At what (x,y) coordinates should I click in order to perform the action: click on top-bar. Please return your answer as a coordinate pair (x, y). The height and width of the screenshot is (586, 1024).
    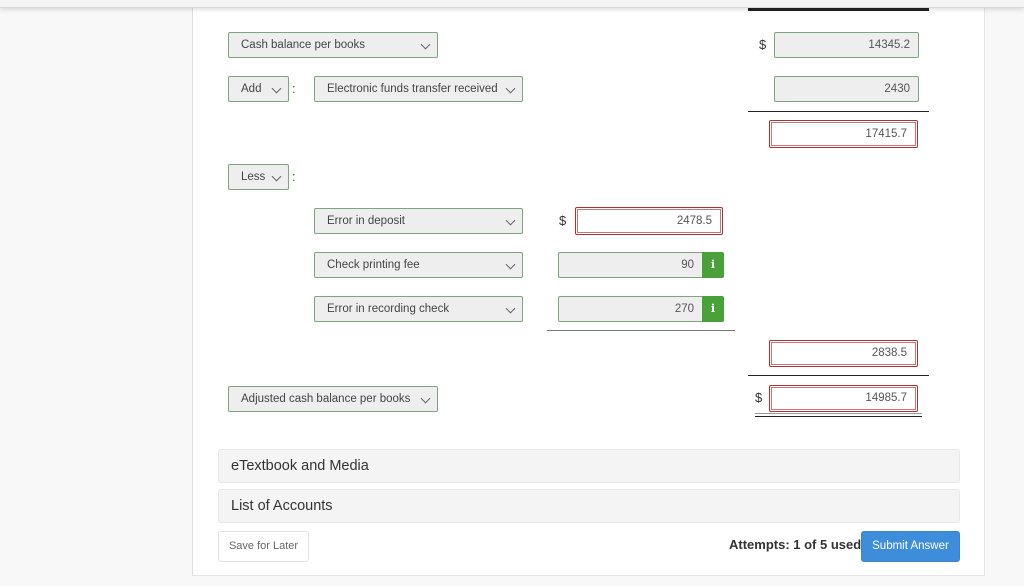
    Looking at the image, I should click on (512, 4).